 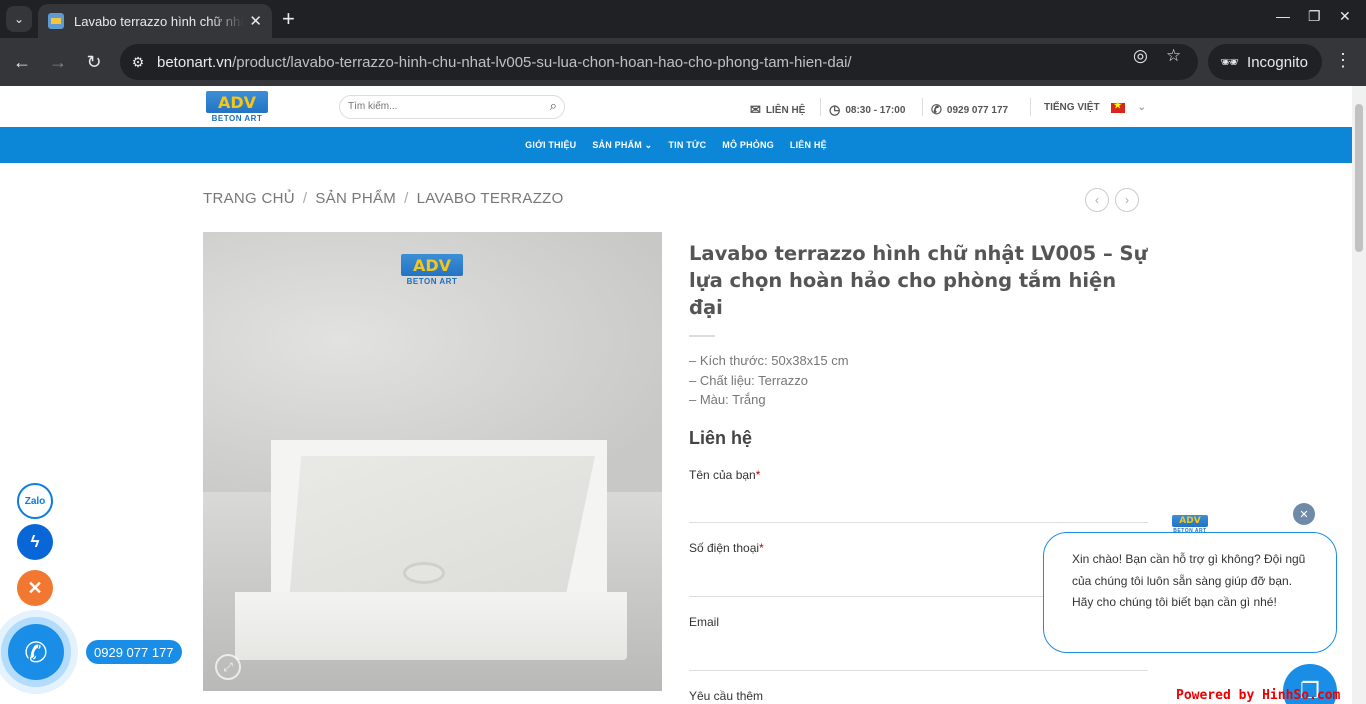 What do you see at coordinates (432, 265) in the screenshot?
I see `watermark-mark: ADV` at bounding box center [432, 265].